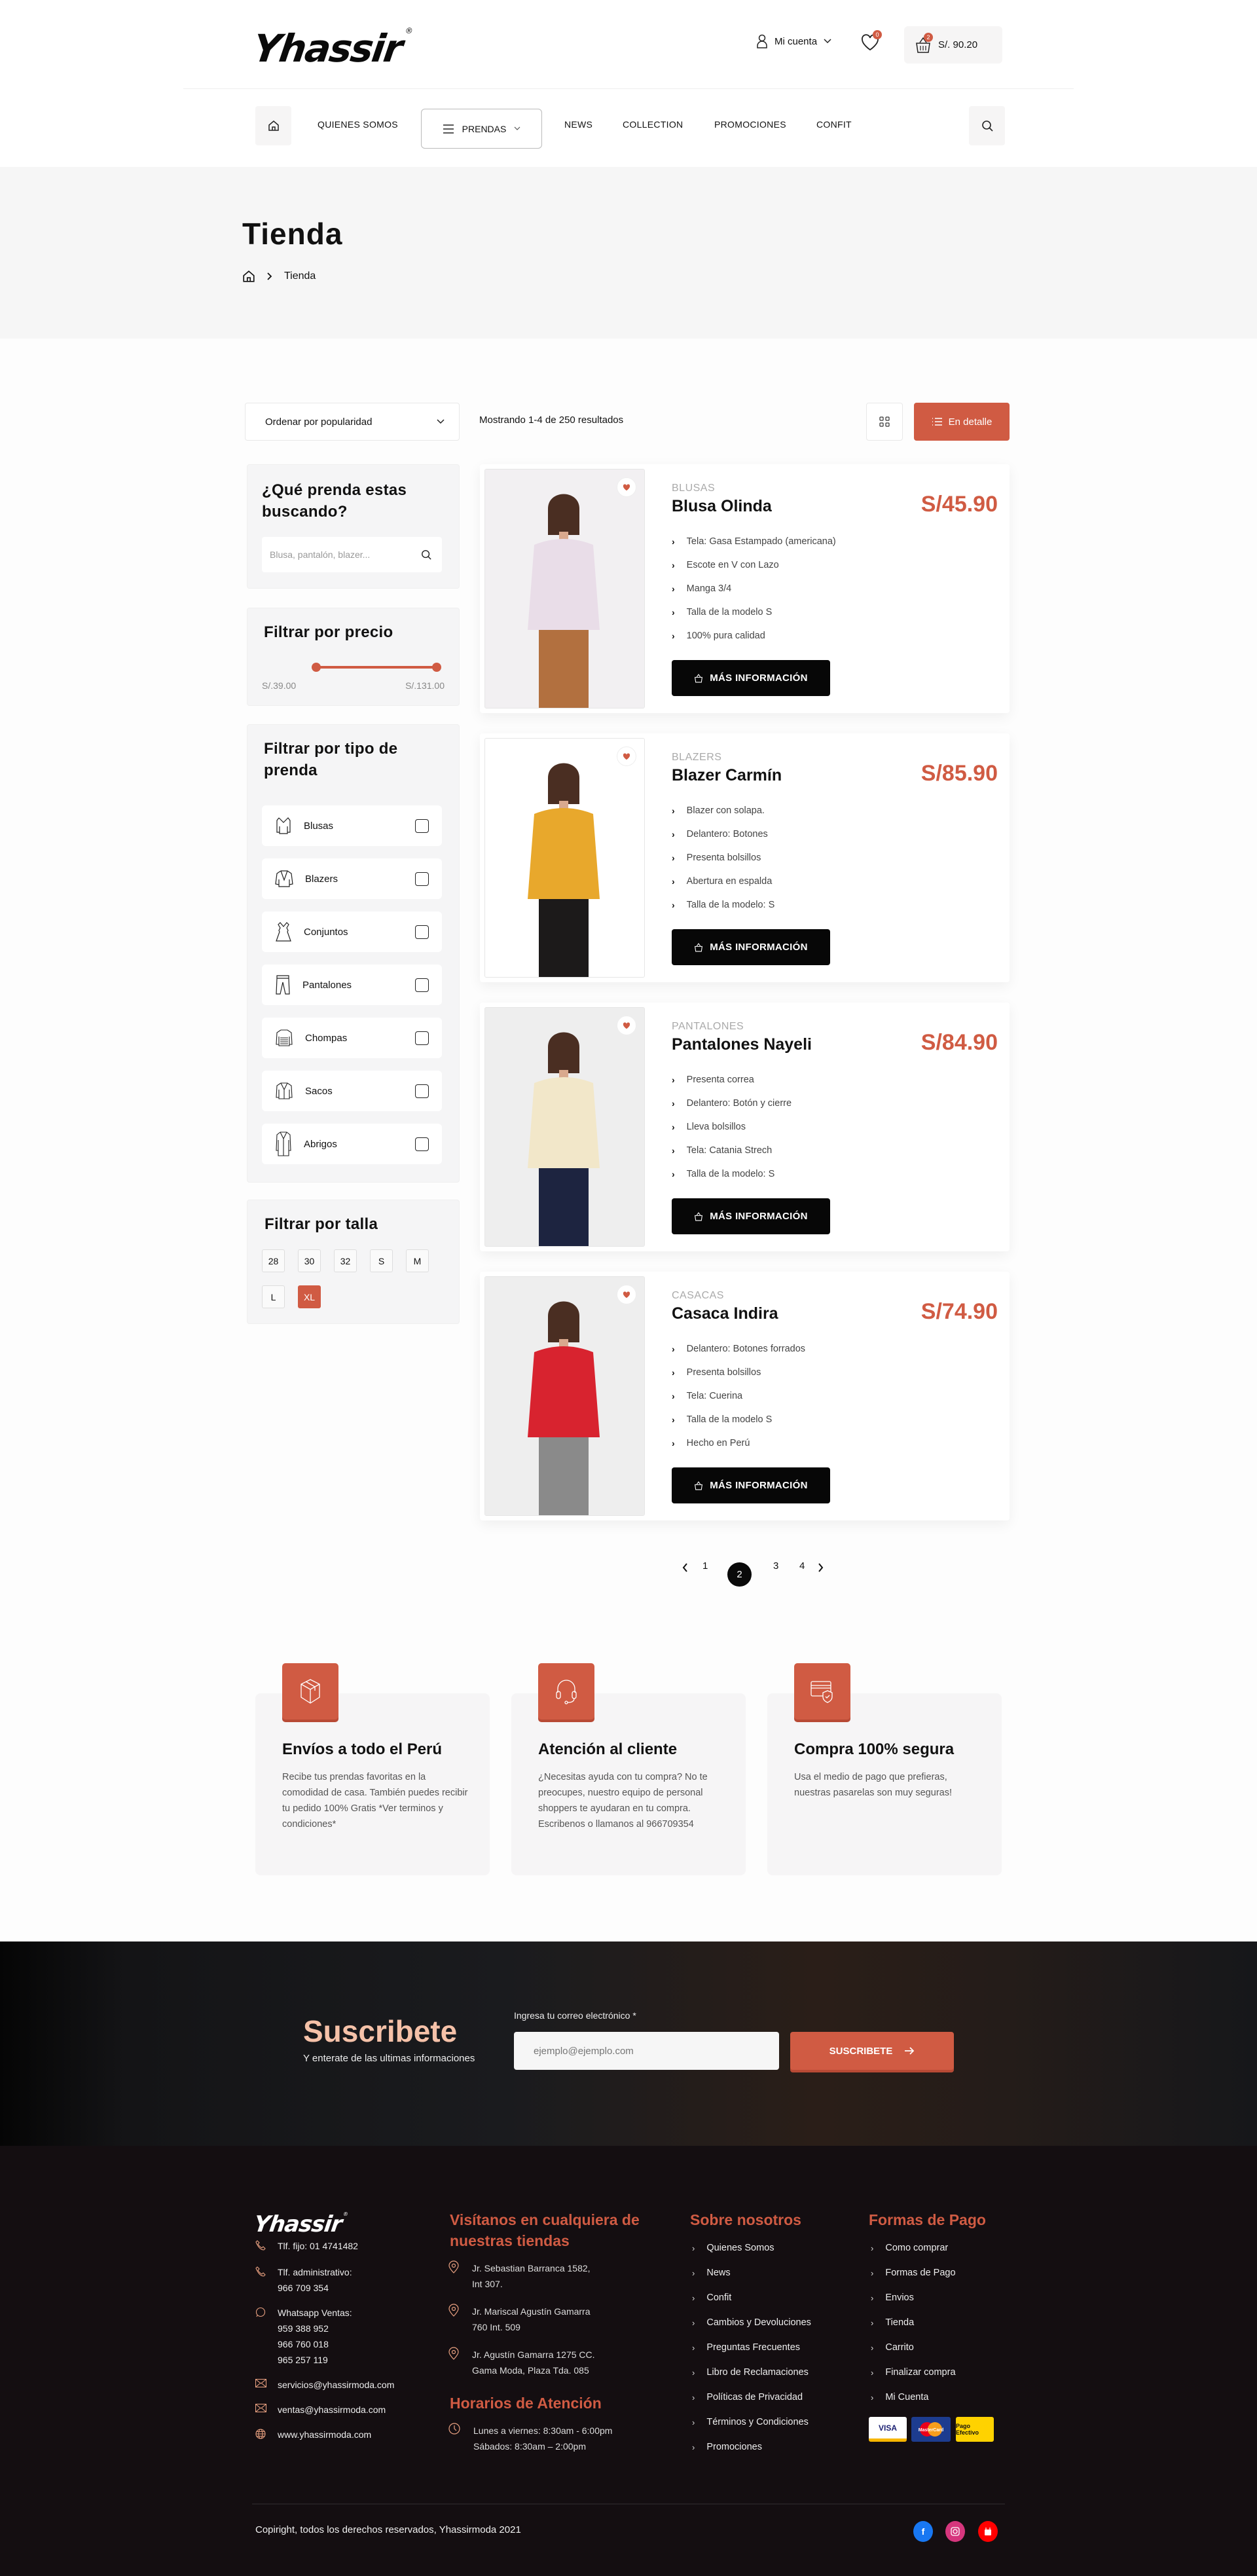  I want to click on type-option-abrigos: Abrigos, so click(352, 1144).